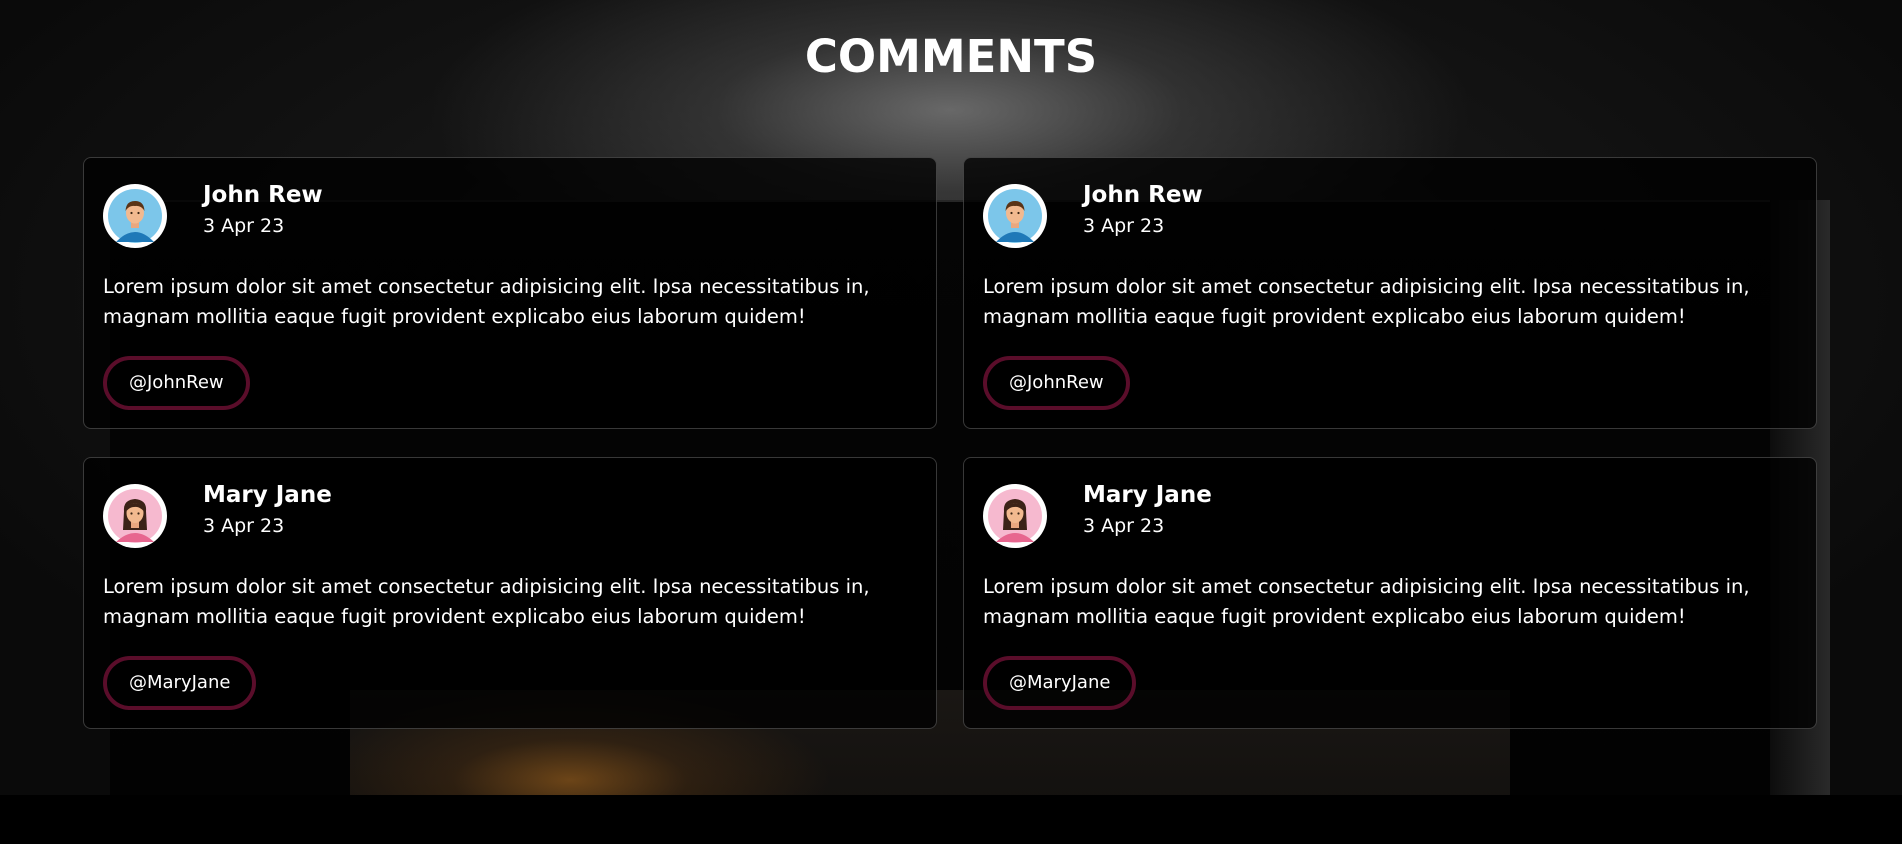 This screenshot has height=844, width=1902. What do you see at coordinates (951, 56) in the screenshot?
I see `section-title: COMMENTS` at bounding box center [951, 56].